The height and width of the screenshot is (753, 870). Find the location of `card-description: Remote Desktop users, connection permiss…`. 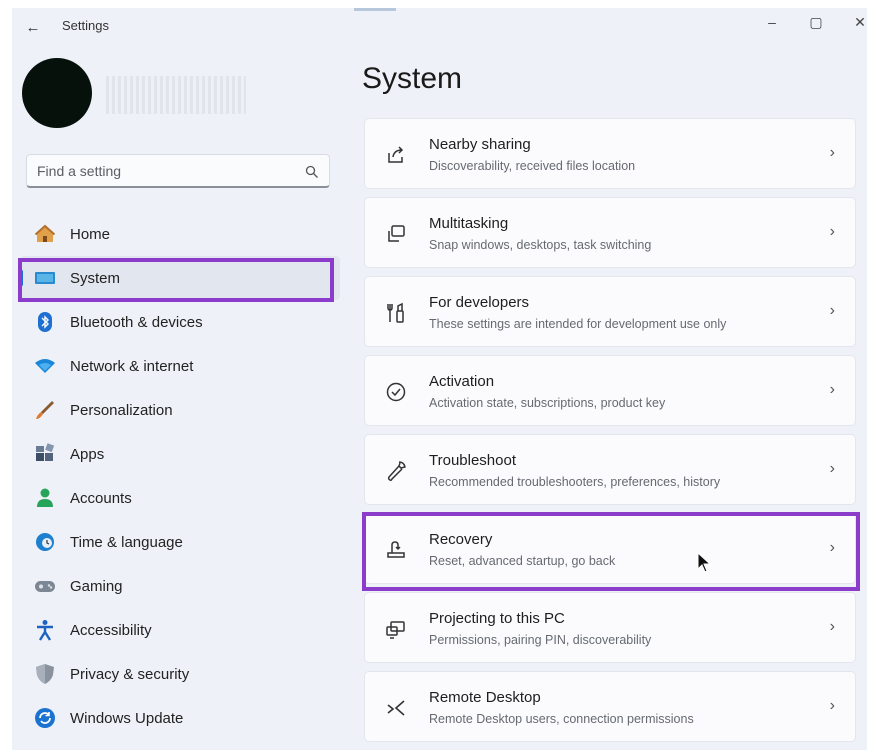

card-description: Remote Desktop users, connection permiss… is located at coordinates (561, 719).